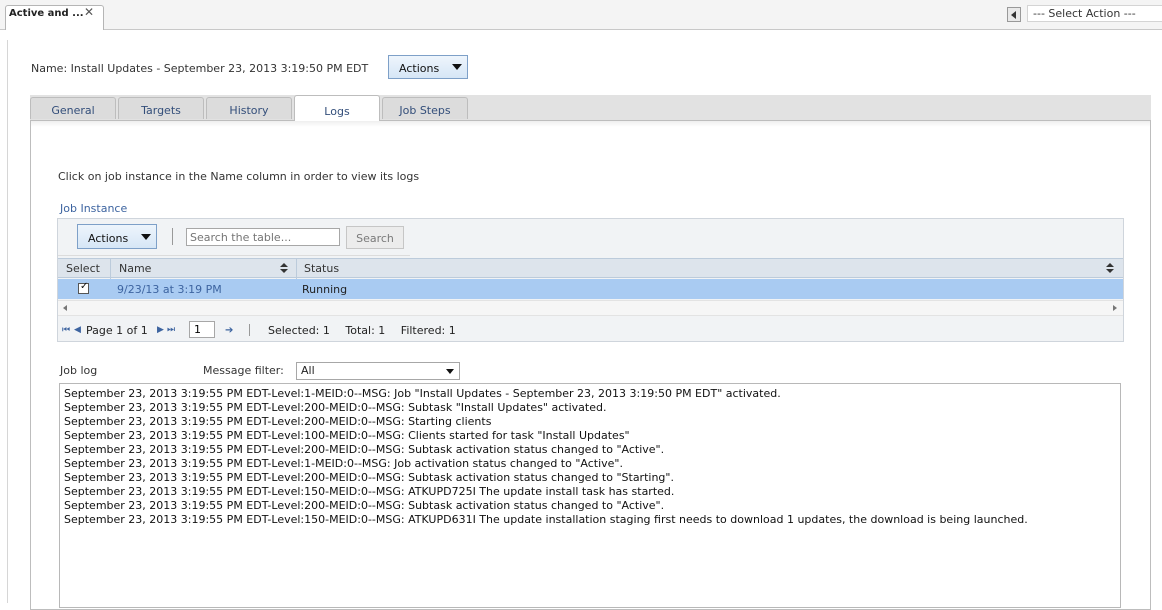 Image resolution: width=1162 pixels, height=610 pixels. What do you see at coordinates (375, 237) in the screenshot?
I see `search-button: Search` at bounding box center [375, 237].